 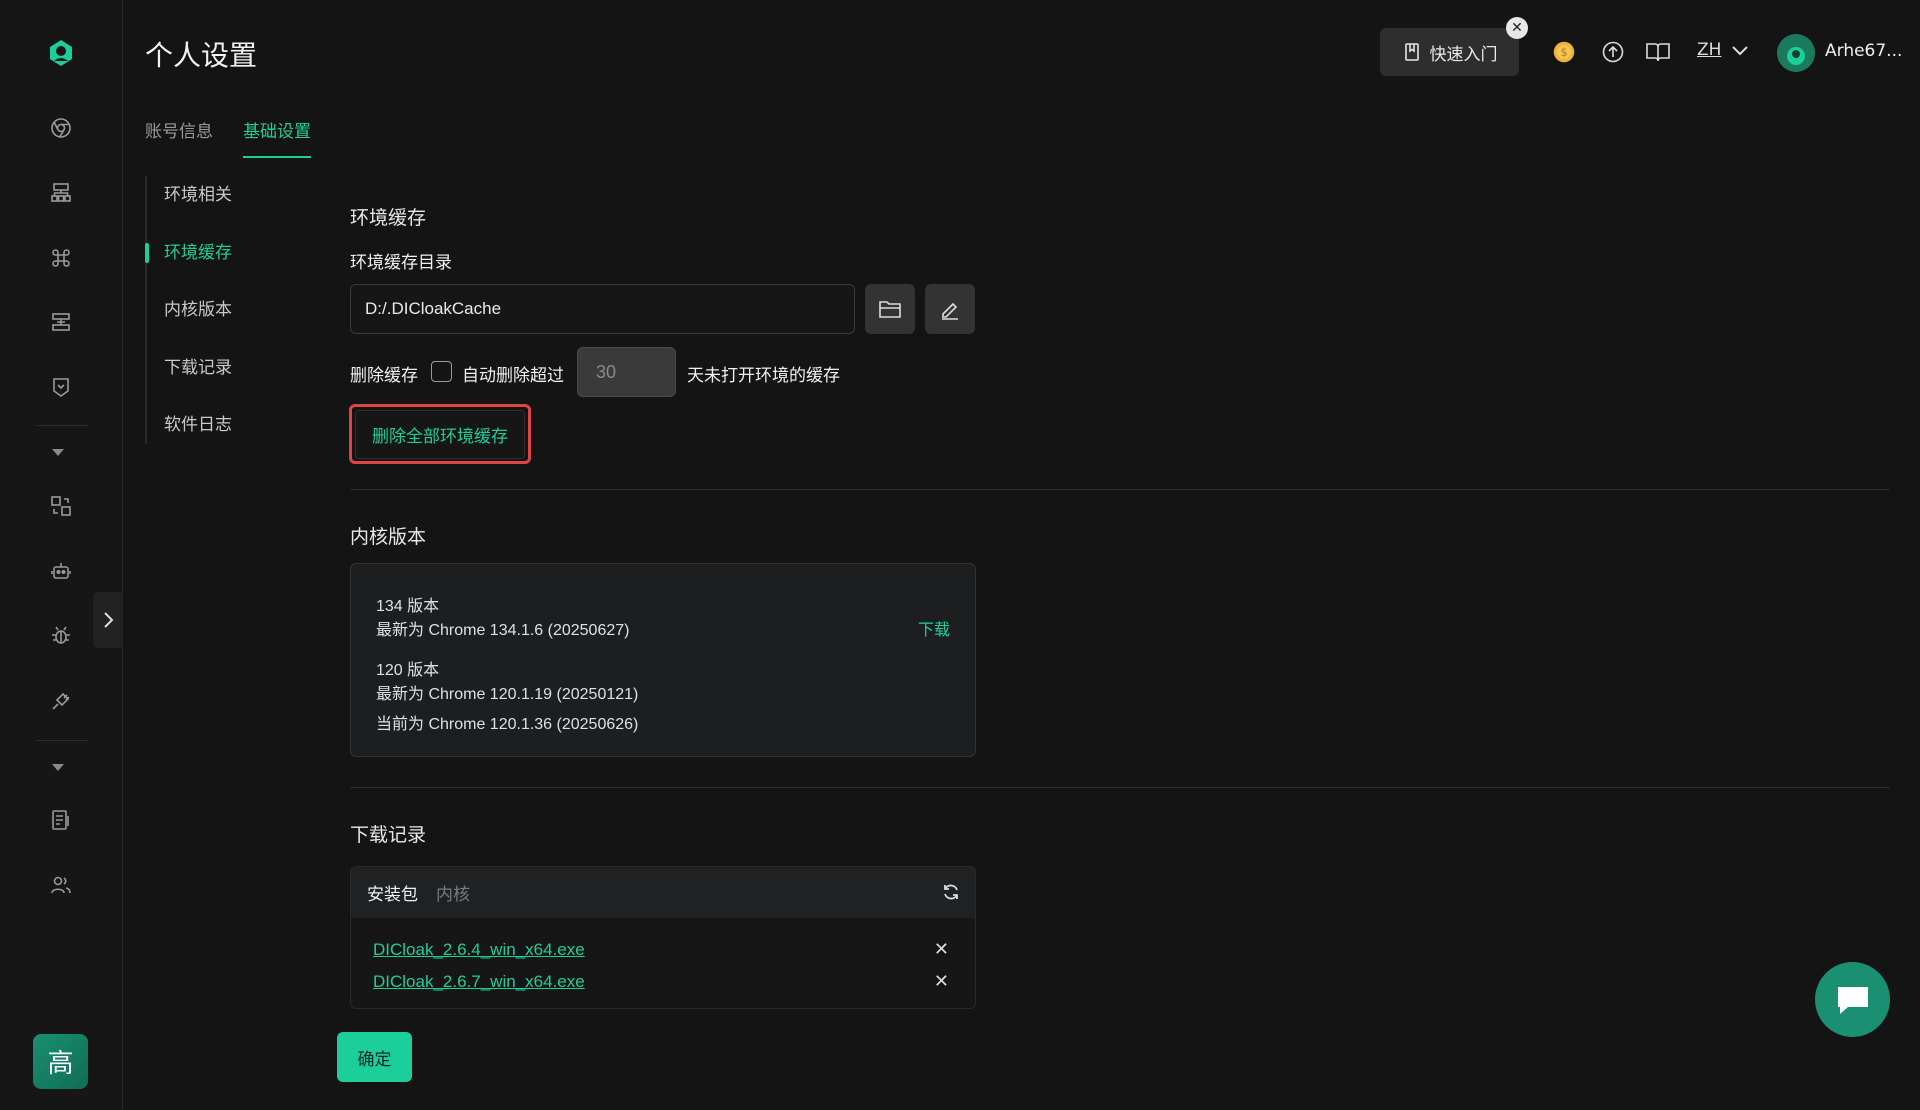 I want to click on sidebar-expand-button, so click(x=108, y=620).